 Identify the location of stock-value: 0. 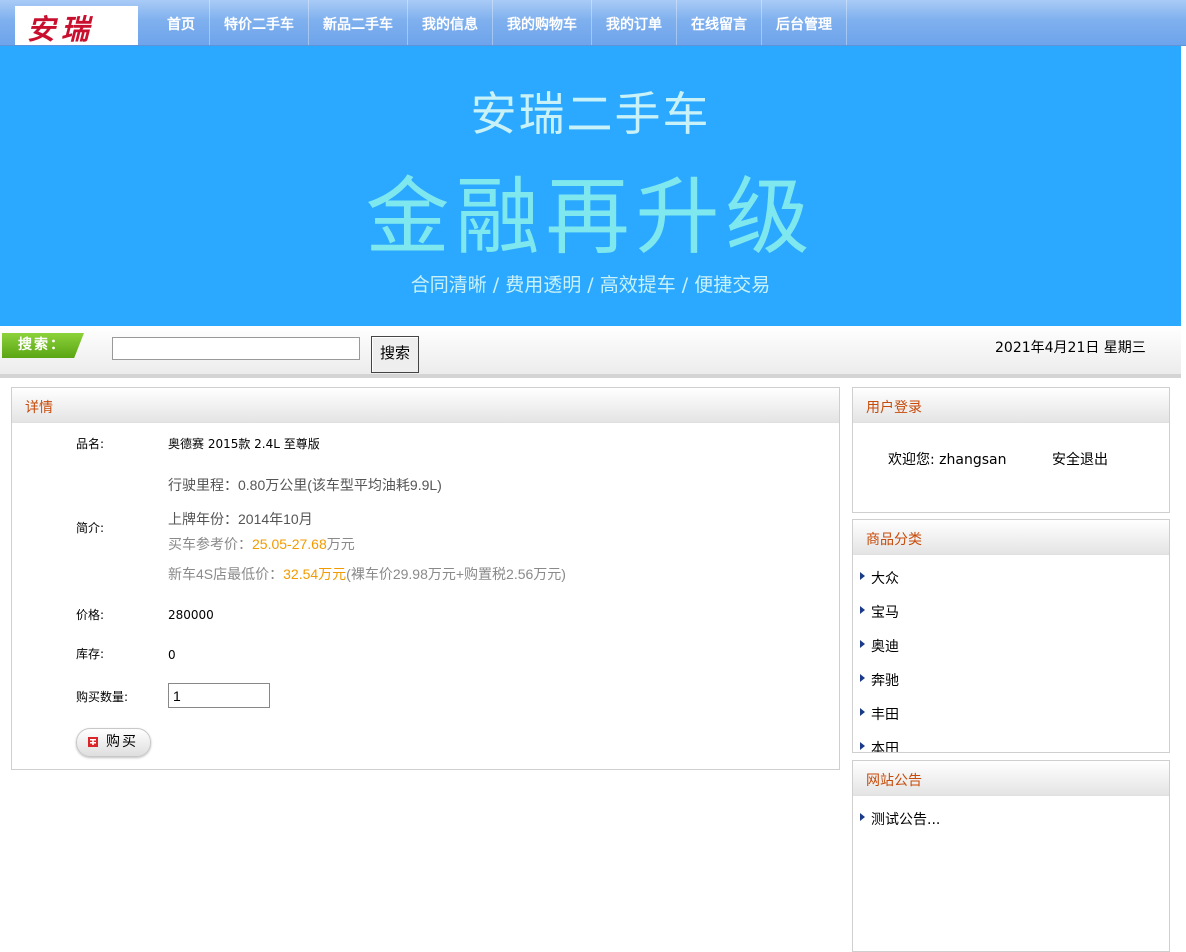
(172, 655).